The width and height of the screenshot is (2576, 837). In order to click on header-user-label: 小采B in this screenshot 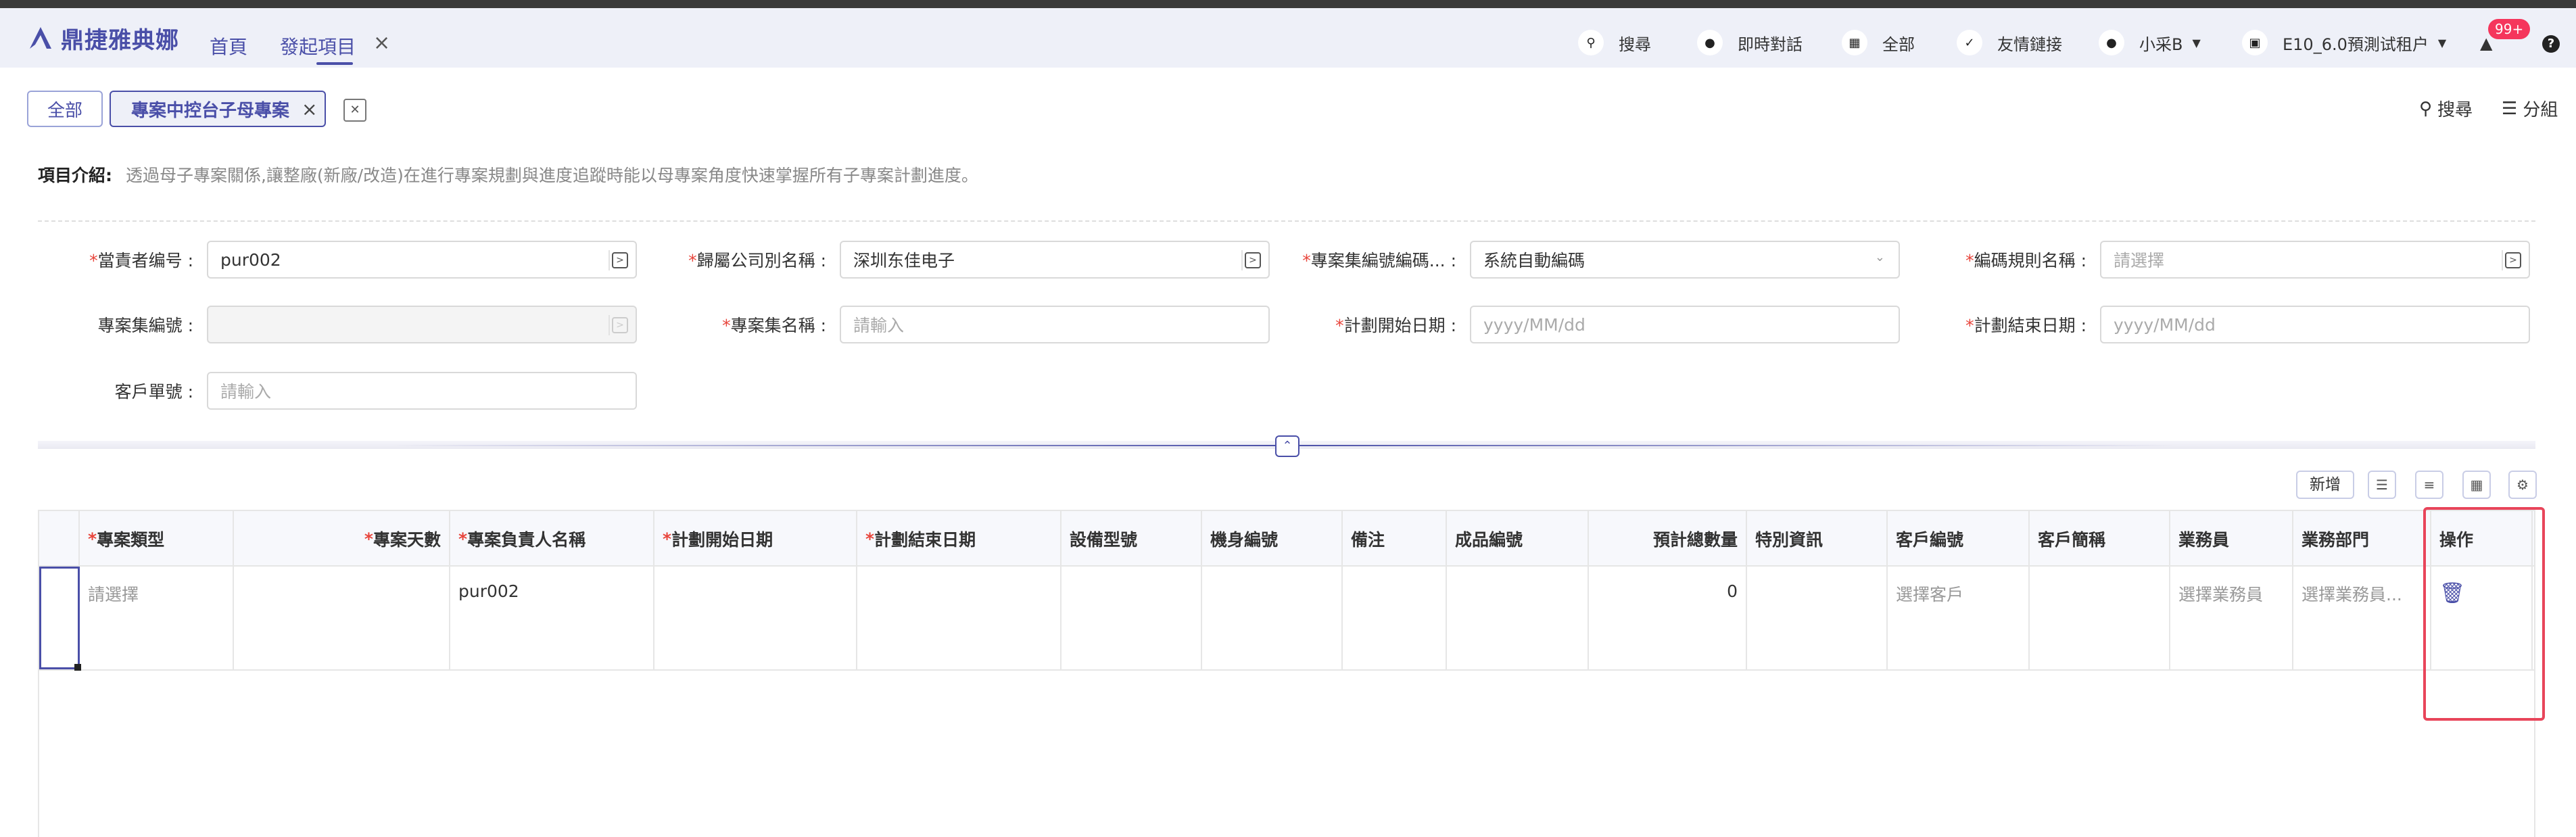, I will do `click(2161, 44)`.